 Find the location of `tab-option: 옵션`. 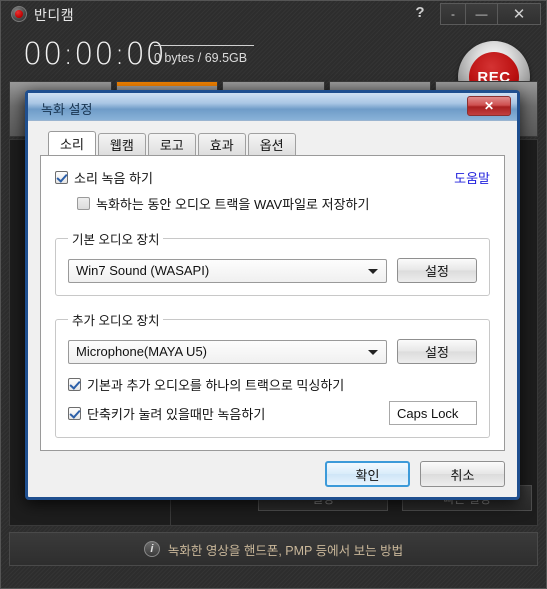

tab-option: 옵션 is located at coordinates (271, 144).